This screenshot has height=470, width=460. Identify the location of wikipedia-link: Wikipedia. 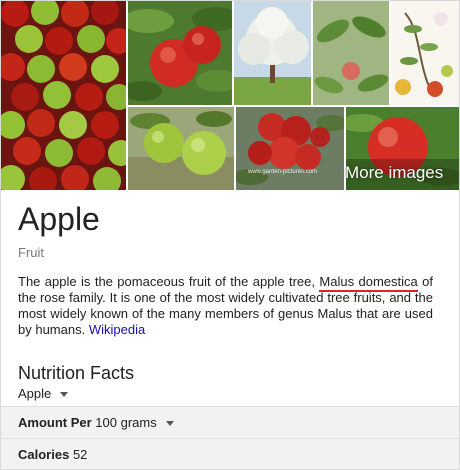
(117, 329).